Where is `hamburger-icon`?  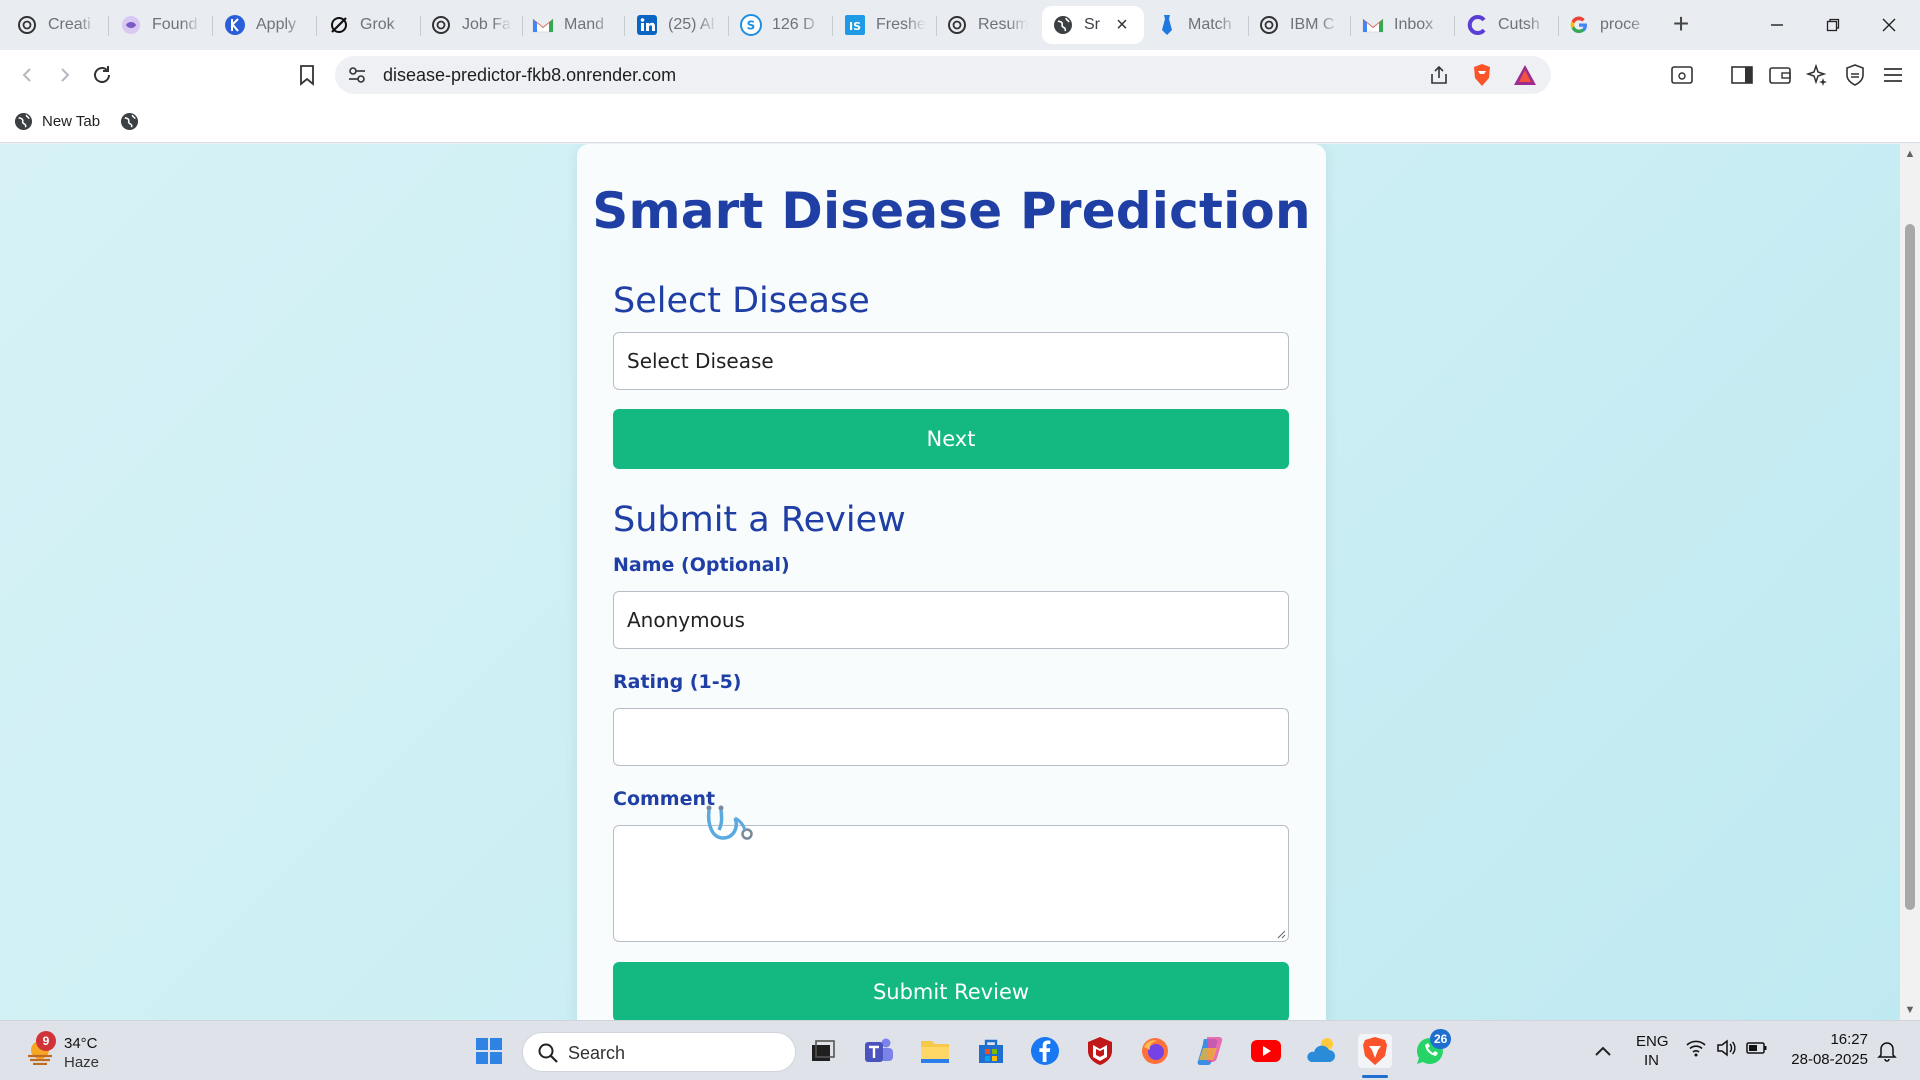 hamburger-icon is located at coordinates (1893, 75).